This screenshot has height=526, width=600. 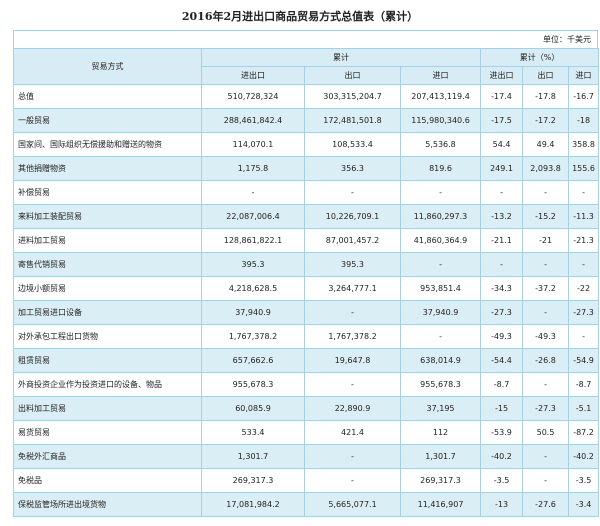 I want to click on row-name: 来料加工装配贸易, so click(x=107, y=216).